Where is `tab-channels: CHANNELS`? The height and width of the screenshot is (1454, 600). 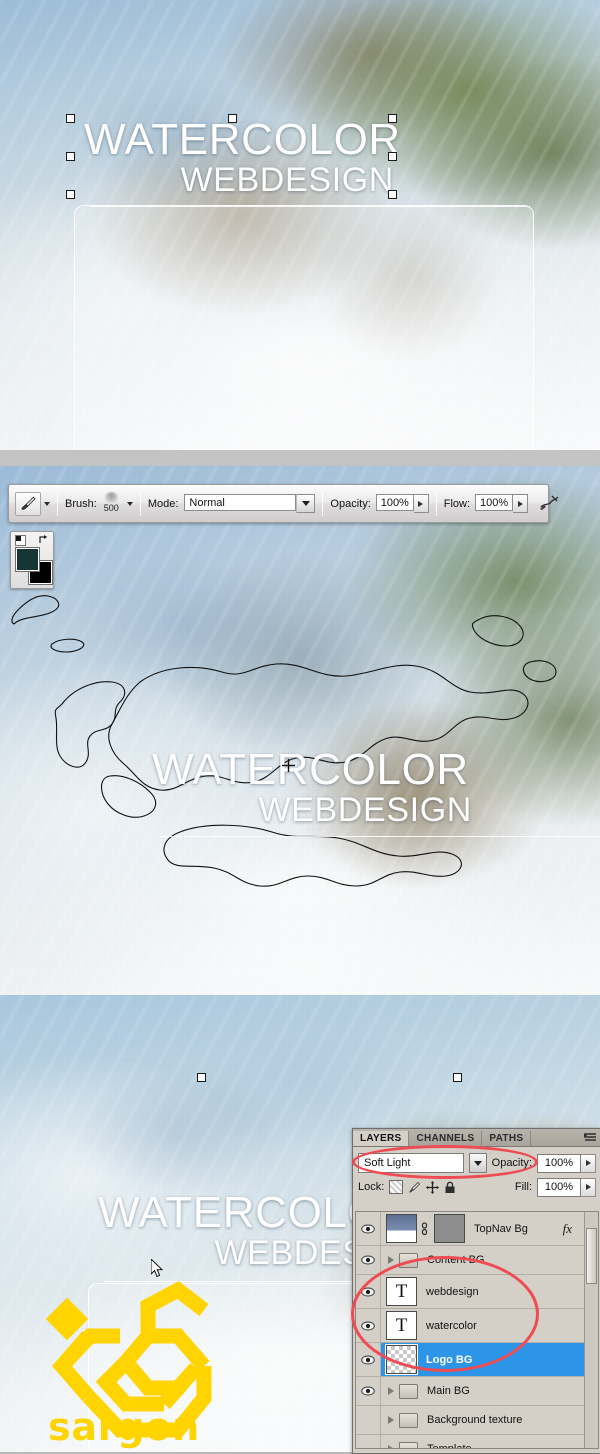 tab-channels: CHANNELS is located at coordinates (446, 1138).